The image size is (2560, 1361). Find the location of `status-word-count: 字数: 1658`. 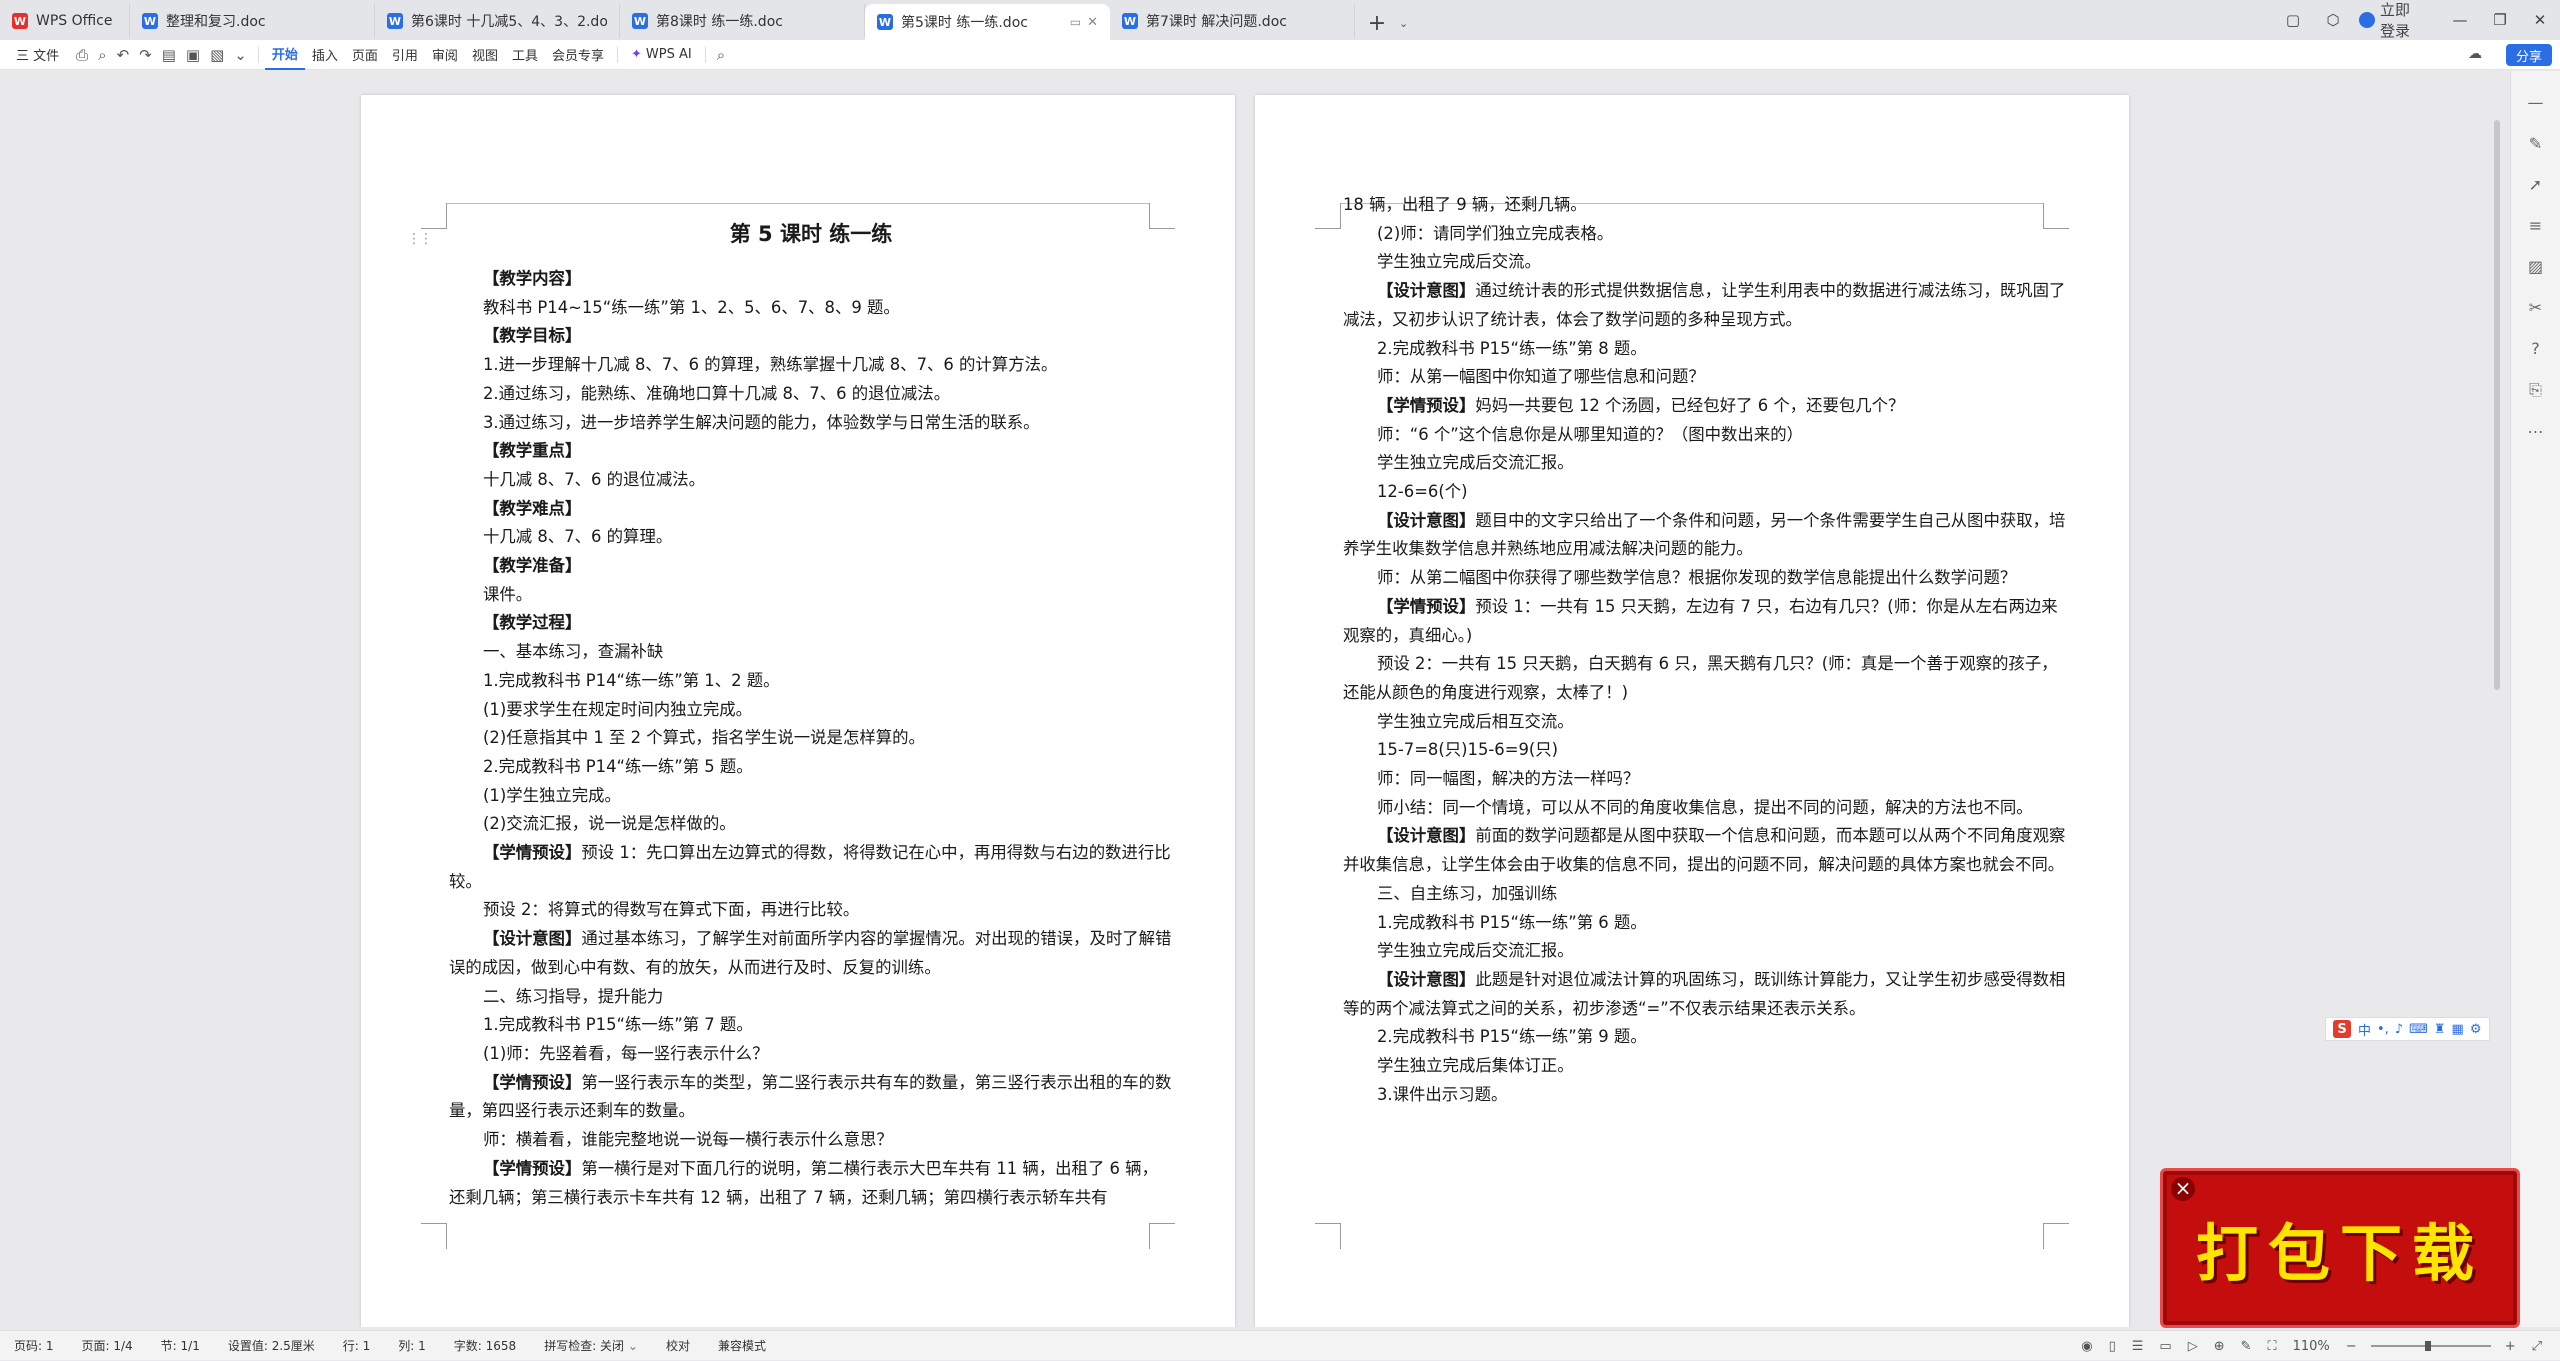

status-word-count: 字数: 1658 is located at coordinates (485, 1345).